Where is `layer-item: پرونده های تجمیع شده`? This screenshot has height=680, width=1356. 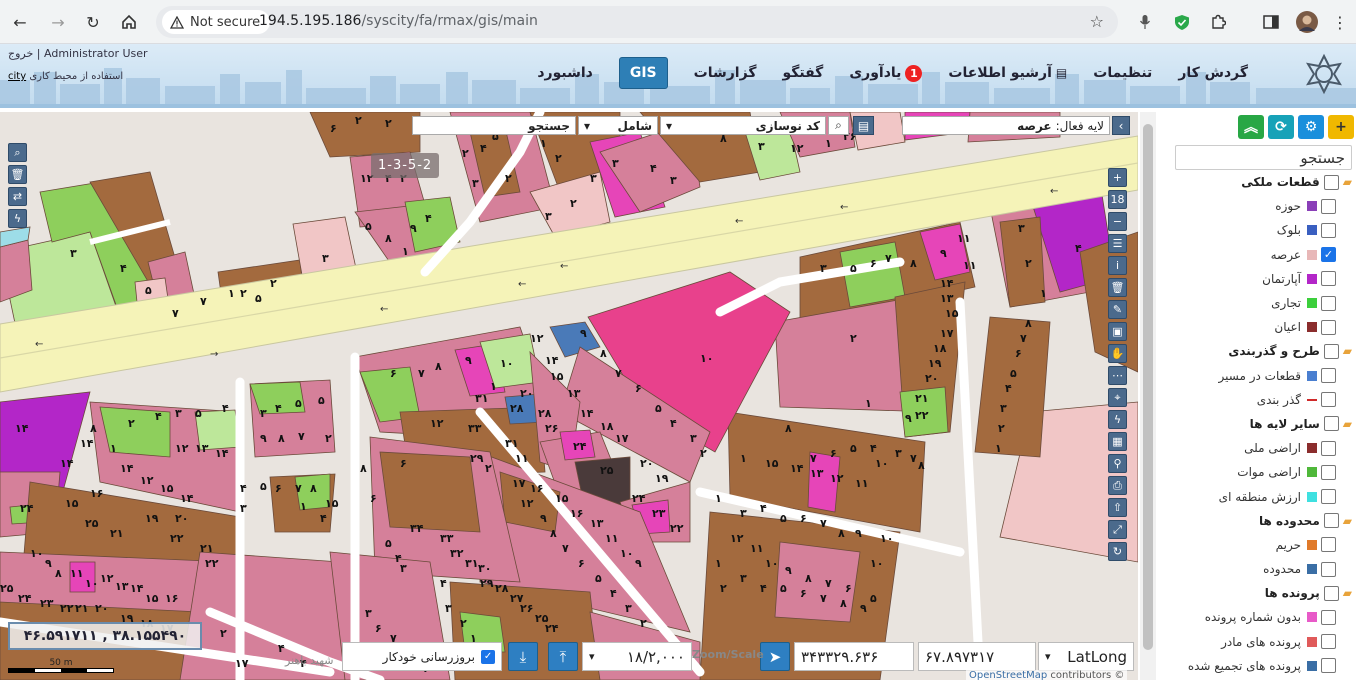 layer-item: پرونده های تجمیع شده is located at coordinates (1257, 666).